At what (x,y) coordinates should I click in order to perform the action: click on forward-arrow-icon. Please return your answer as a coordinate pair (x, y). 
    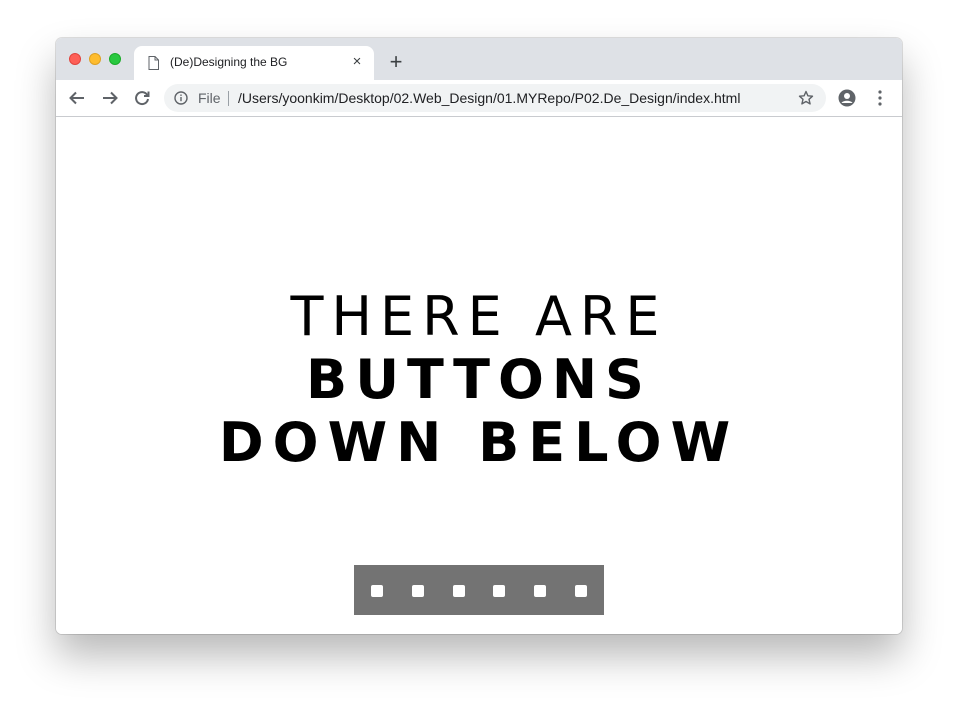
    Looking at the image, I should click on (110, 98).